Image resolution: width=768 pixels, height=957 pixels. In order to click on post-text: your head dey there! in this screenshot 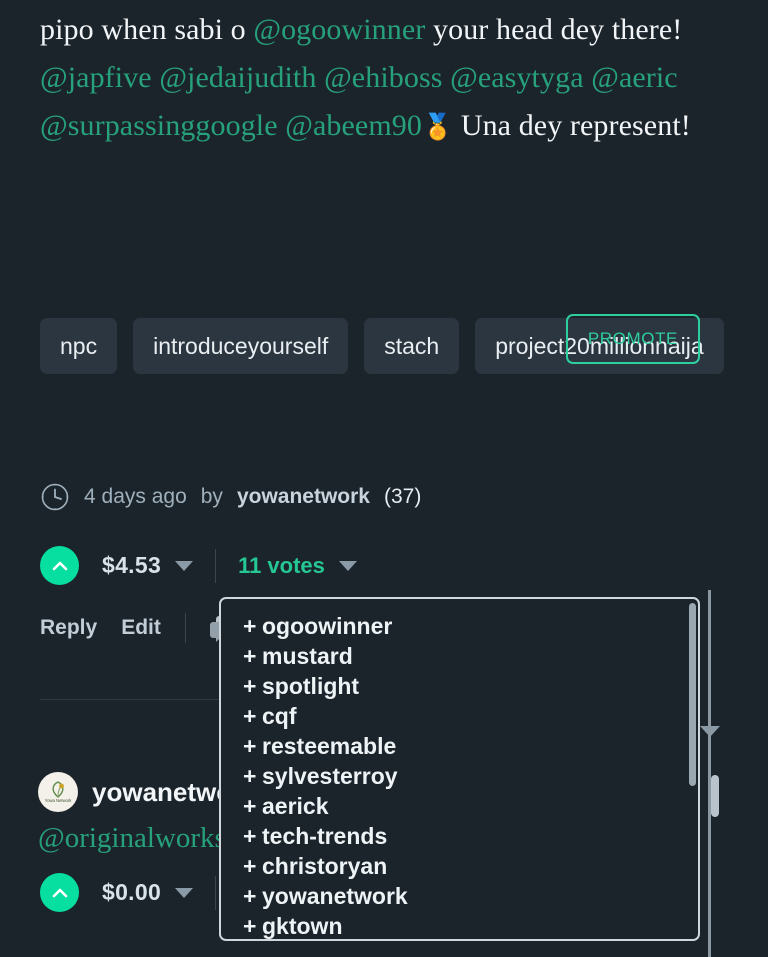, I will do `click(554, 29)`.